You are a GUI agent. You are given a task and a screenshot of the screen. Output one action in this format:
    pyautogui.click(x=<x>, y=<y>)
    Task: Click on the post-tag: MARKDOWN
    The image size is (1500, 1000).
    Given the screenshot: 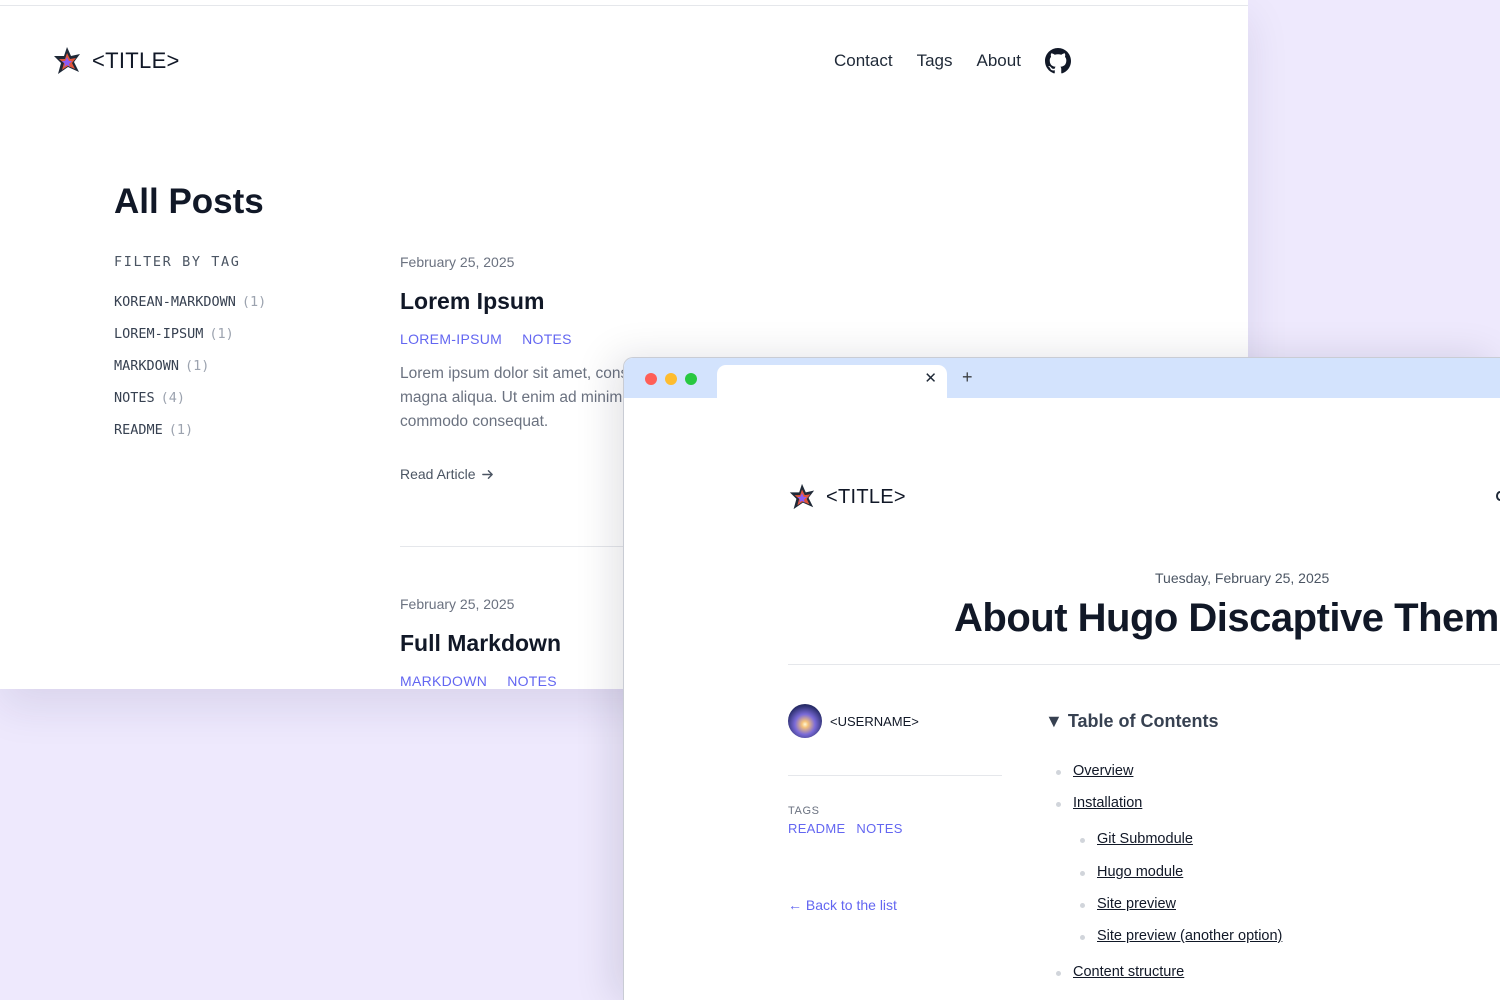 What is the action you would take?
    pyautogui.click(x=443, y=681)
    